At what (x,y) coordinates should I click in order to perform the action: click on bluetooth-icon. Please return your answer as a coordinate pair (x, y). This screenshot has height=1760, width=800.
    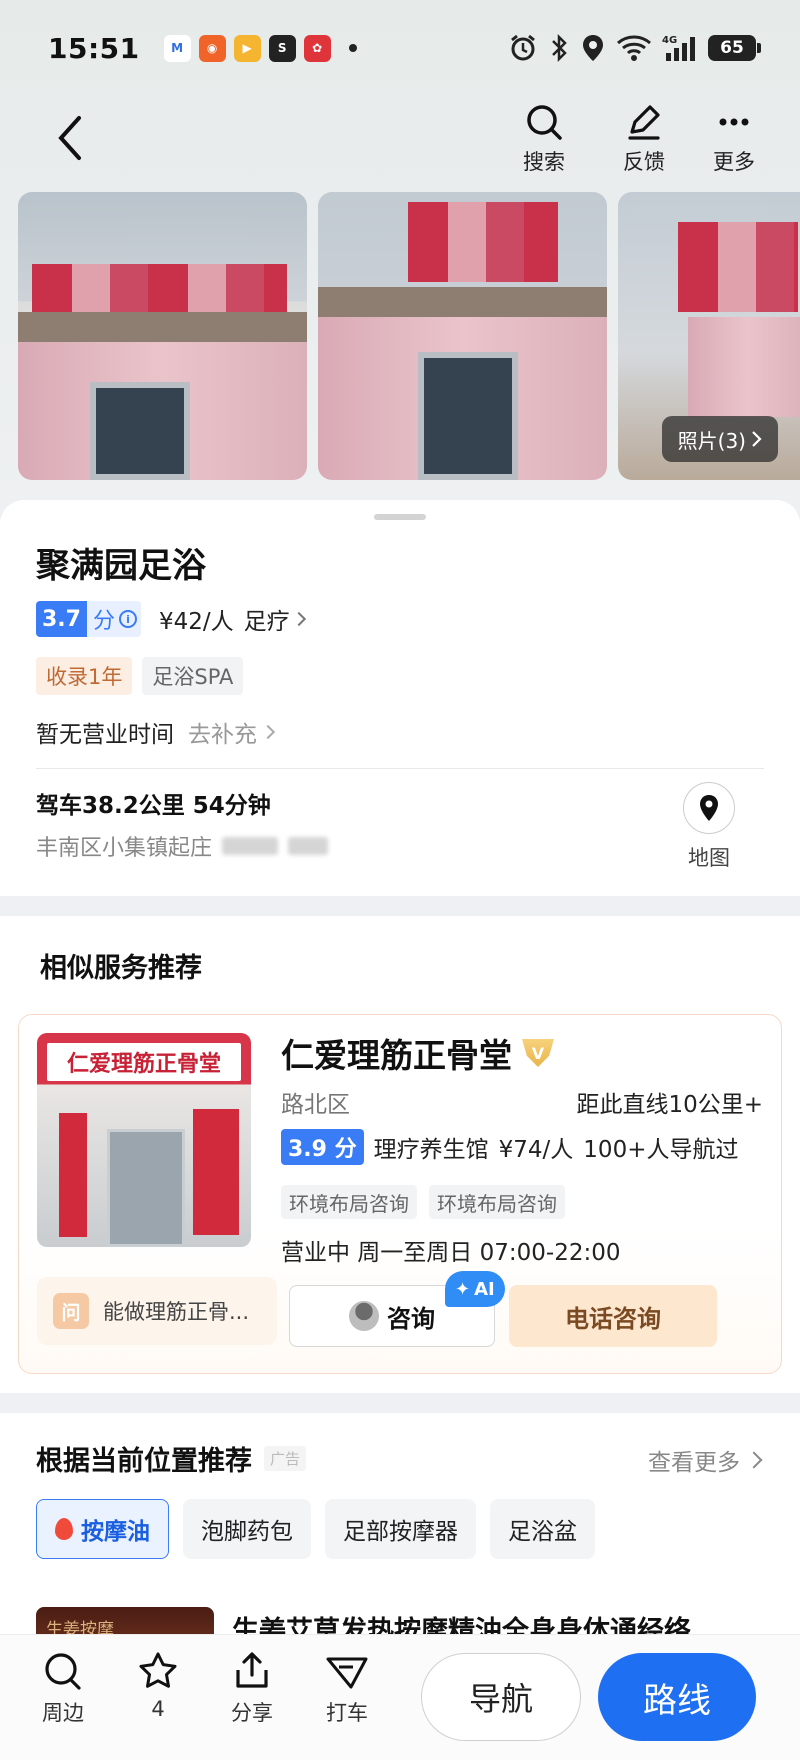
    Looking at the image, I should click on (559, 48).